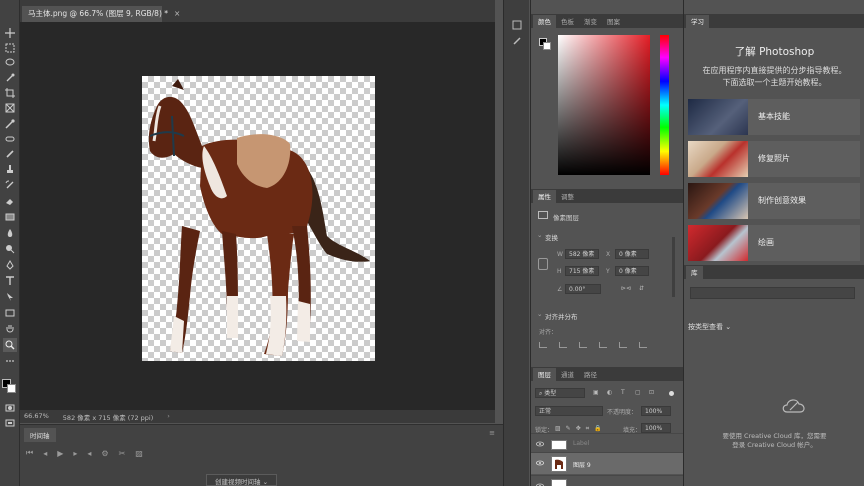 The height and width of the screenshot is (486, 864). What do you see at coordinates (590, 374) in the screenshot?
I see `tab-paths: 路径` at bounding box center [590, 374].